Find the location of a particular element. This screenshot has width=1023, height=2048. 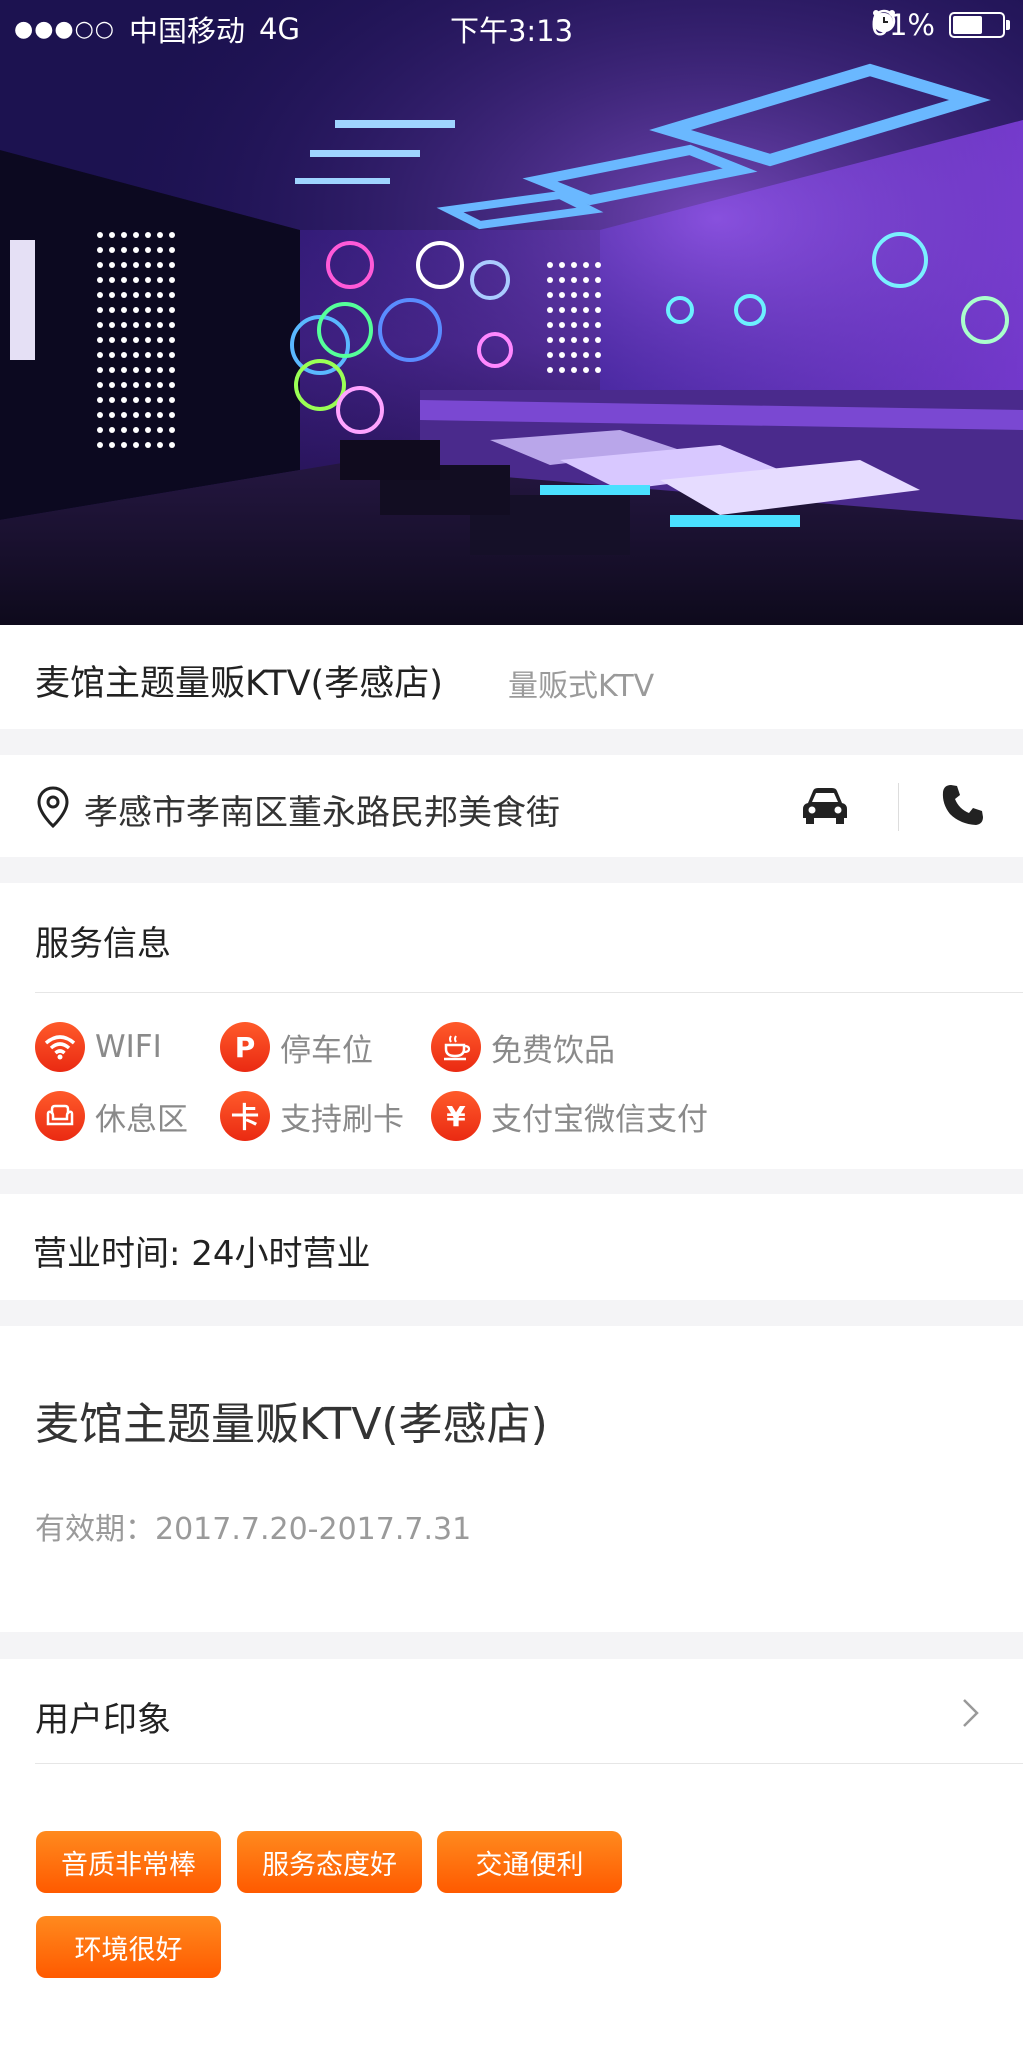

address-text: 孝感市孝南区董永路民邦美食街 is located at coordinates (322, 809).